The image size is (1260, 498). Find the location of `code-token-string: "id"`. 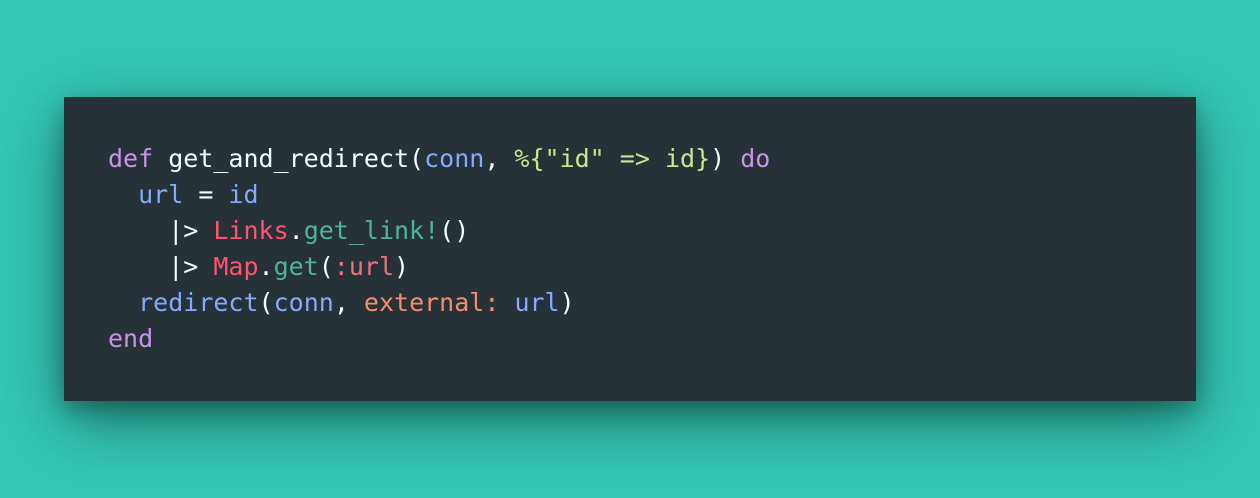

code-token-string: "id" is located at coordinates (574, 158).